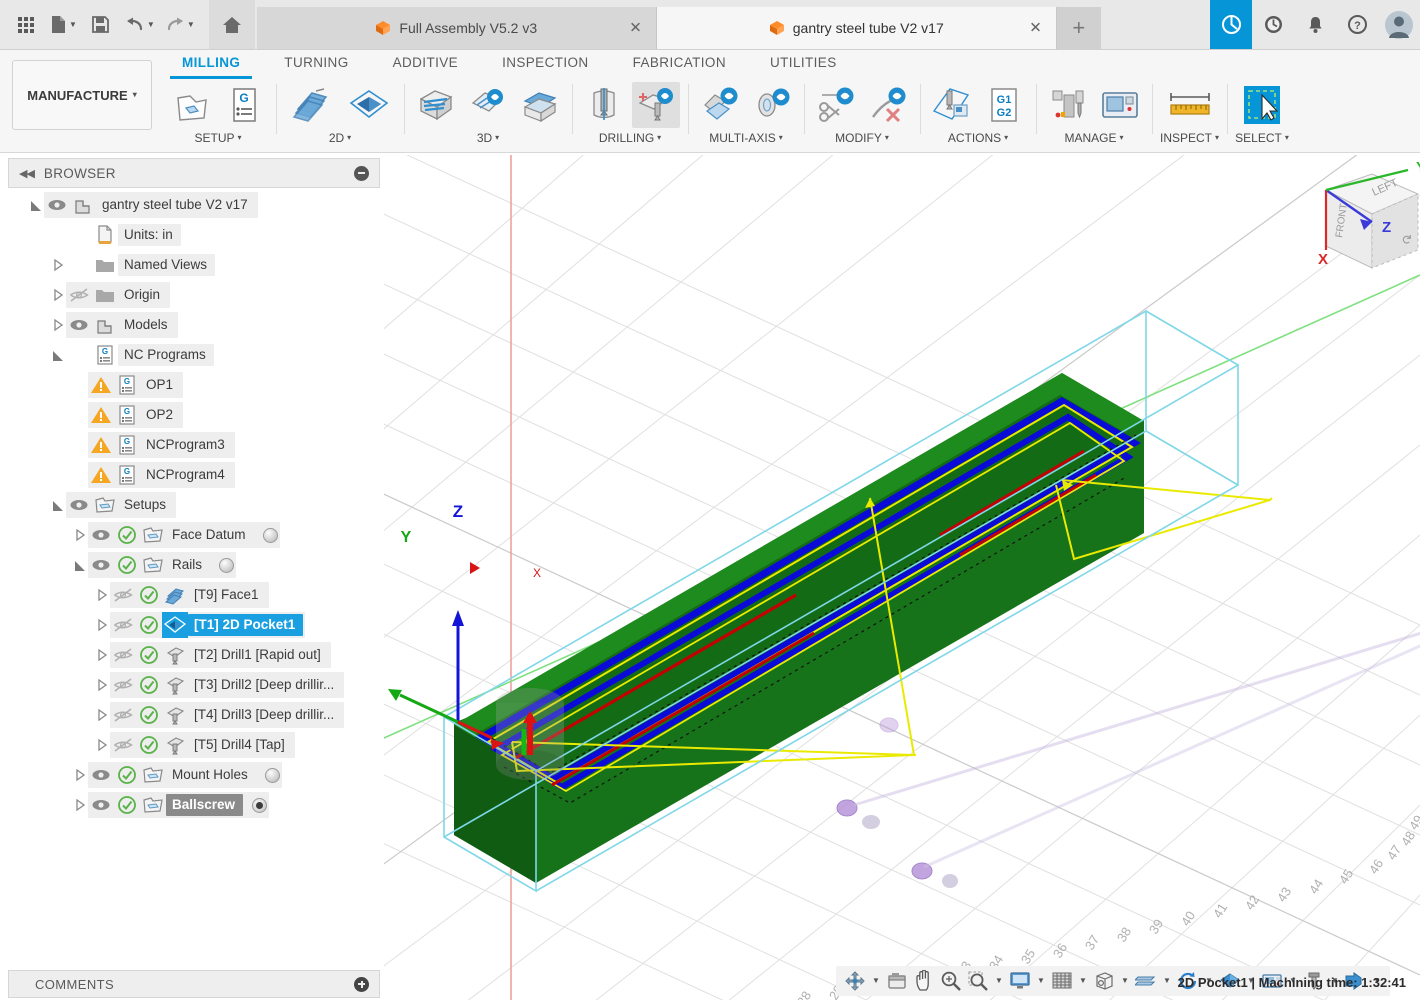  I want to click on notifications-bell-icon, so click(1315, 24).